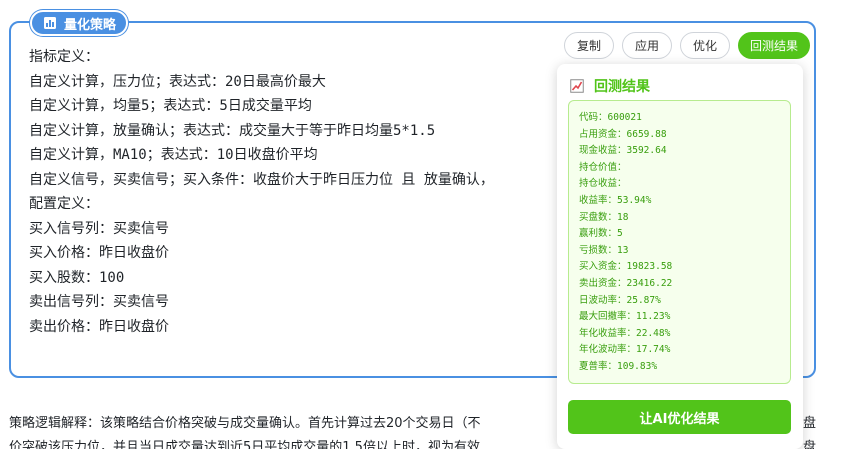 The image size is (868, 449). I want to click on metric-row: 持仓收益：, so click(603, 184).